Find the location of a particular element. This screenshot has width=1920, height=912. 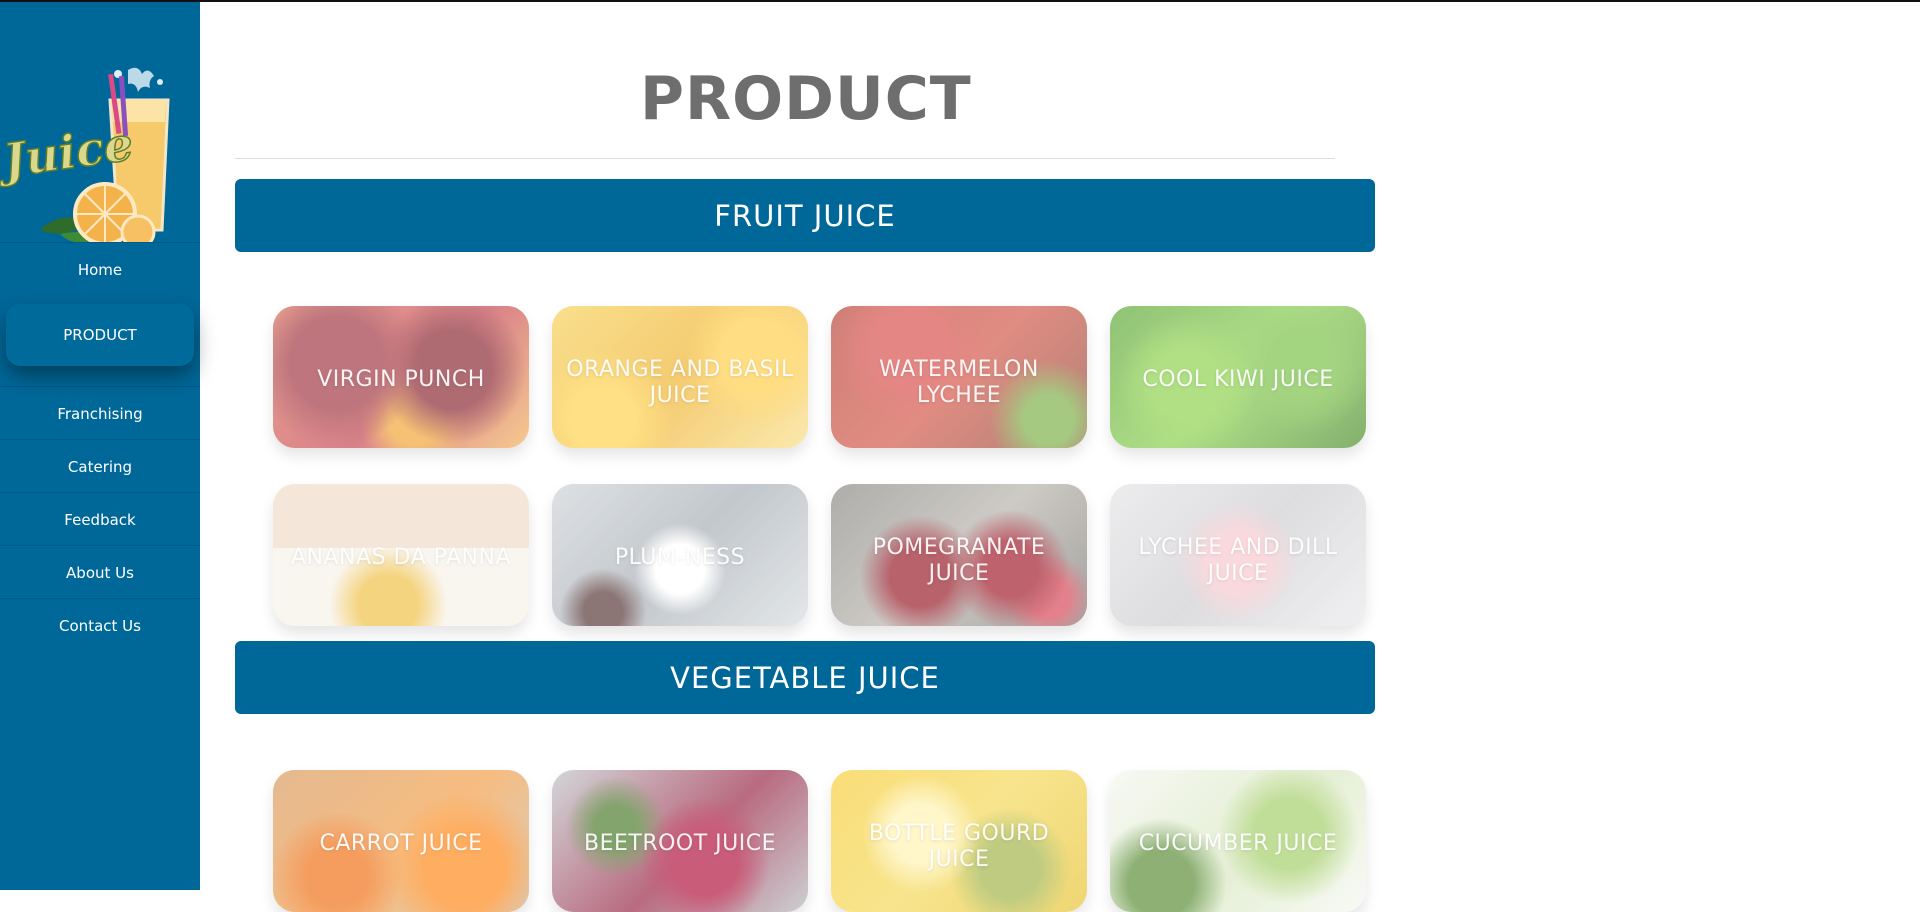

nav-about-us-label: About Us is located at coordinates (100, 572).